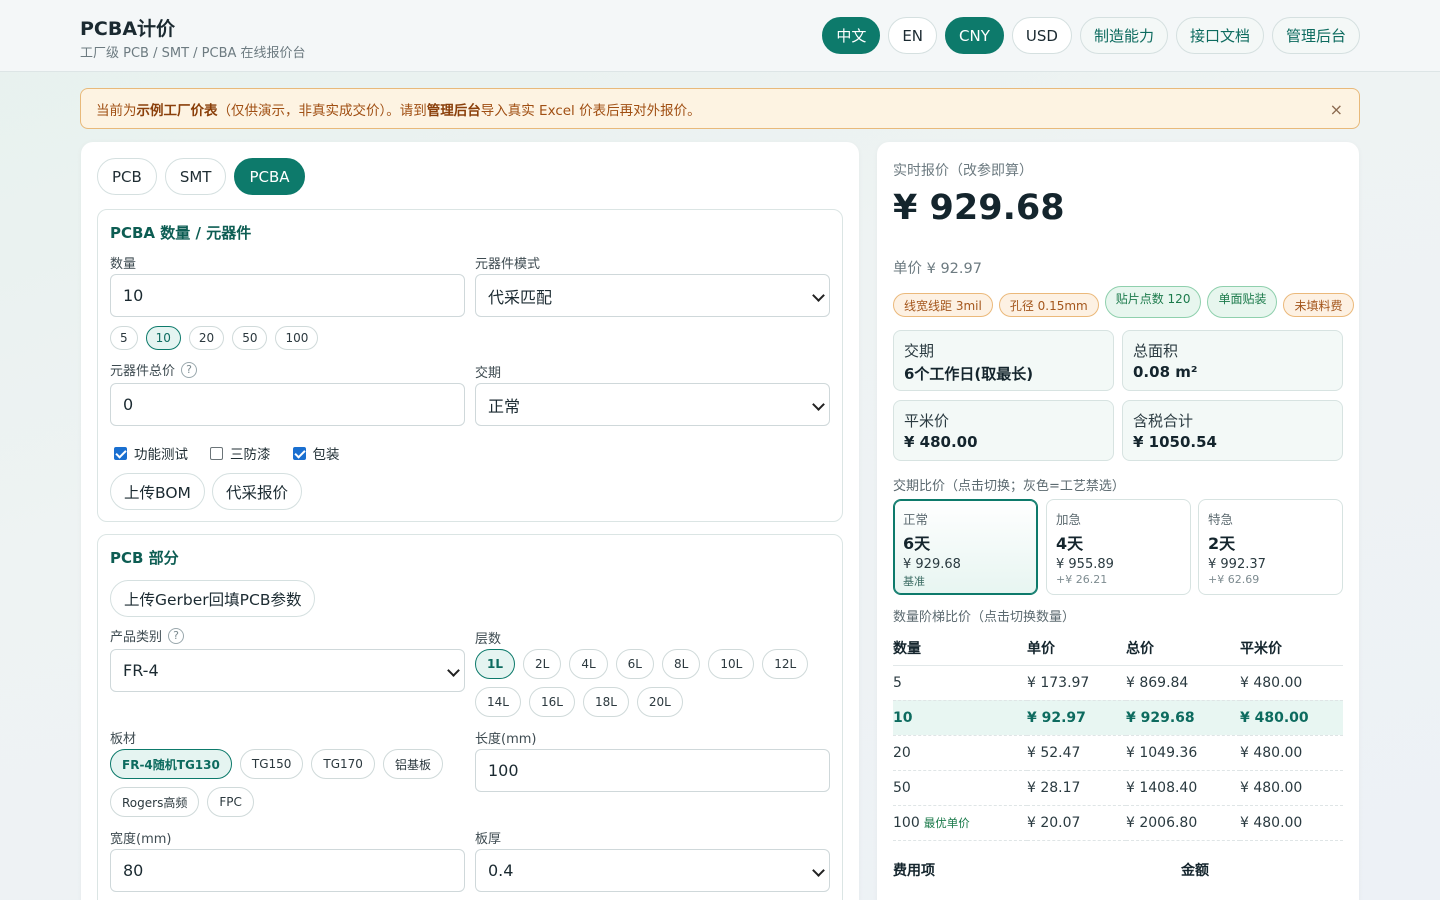 The image size is (1440, 900). I want to click on thickness-label: 板厚, so click(488, 839).